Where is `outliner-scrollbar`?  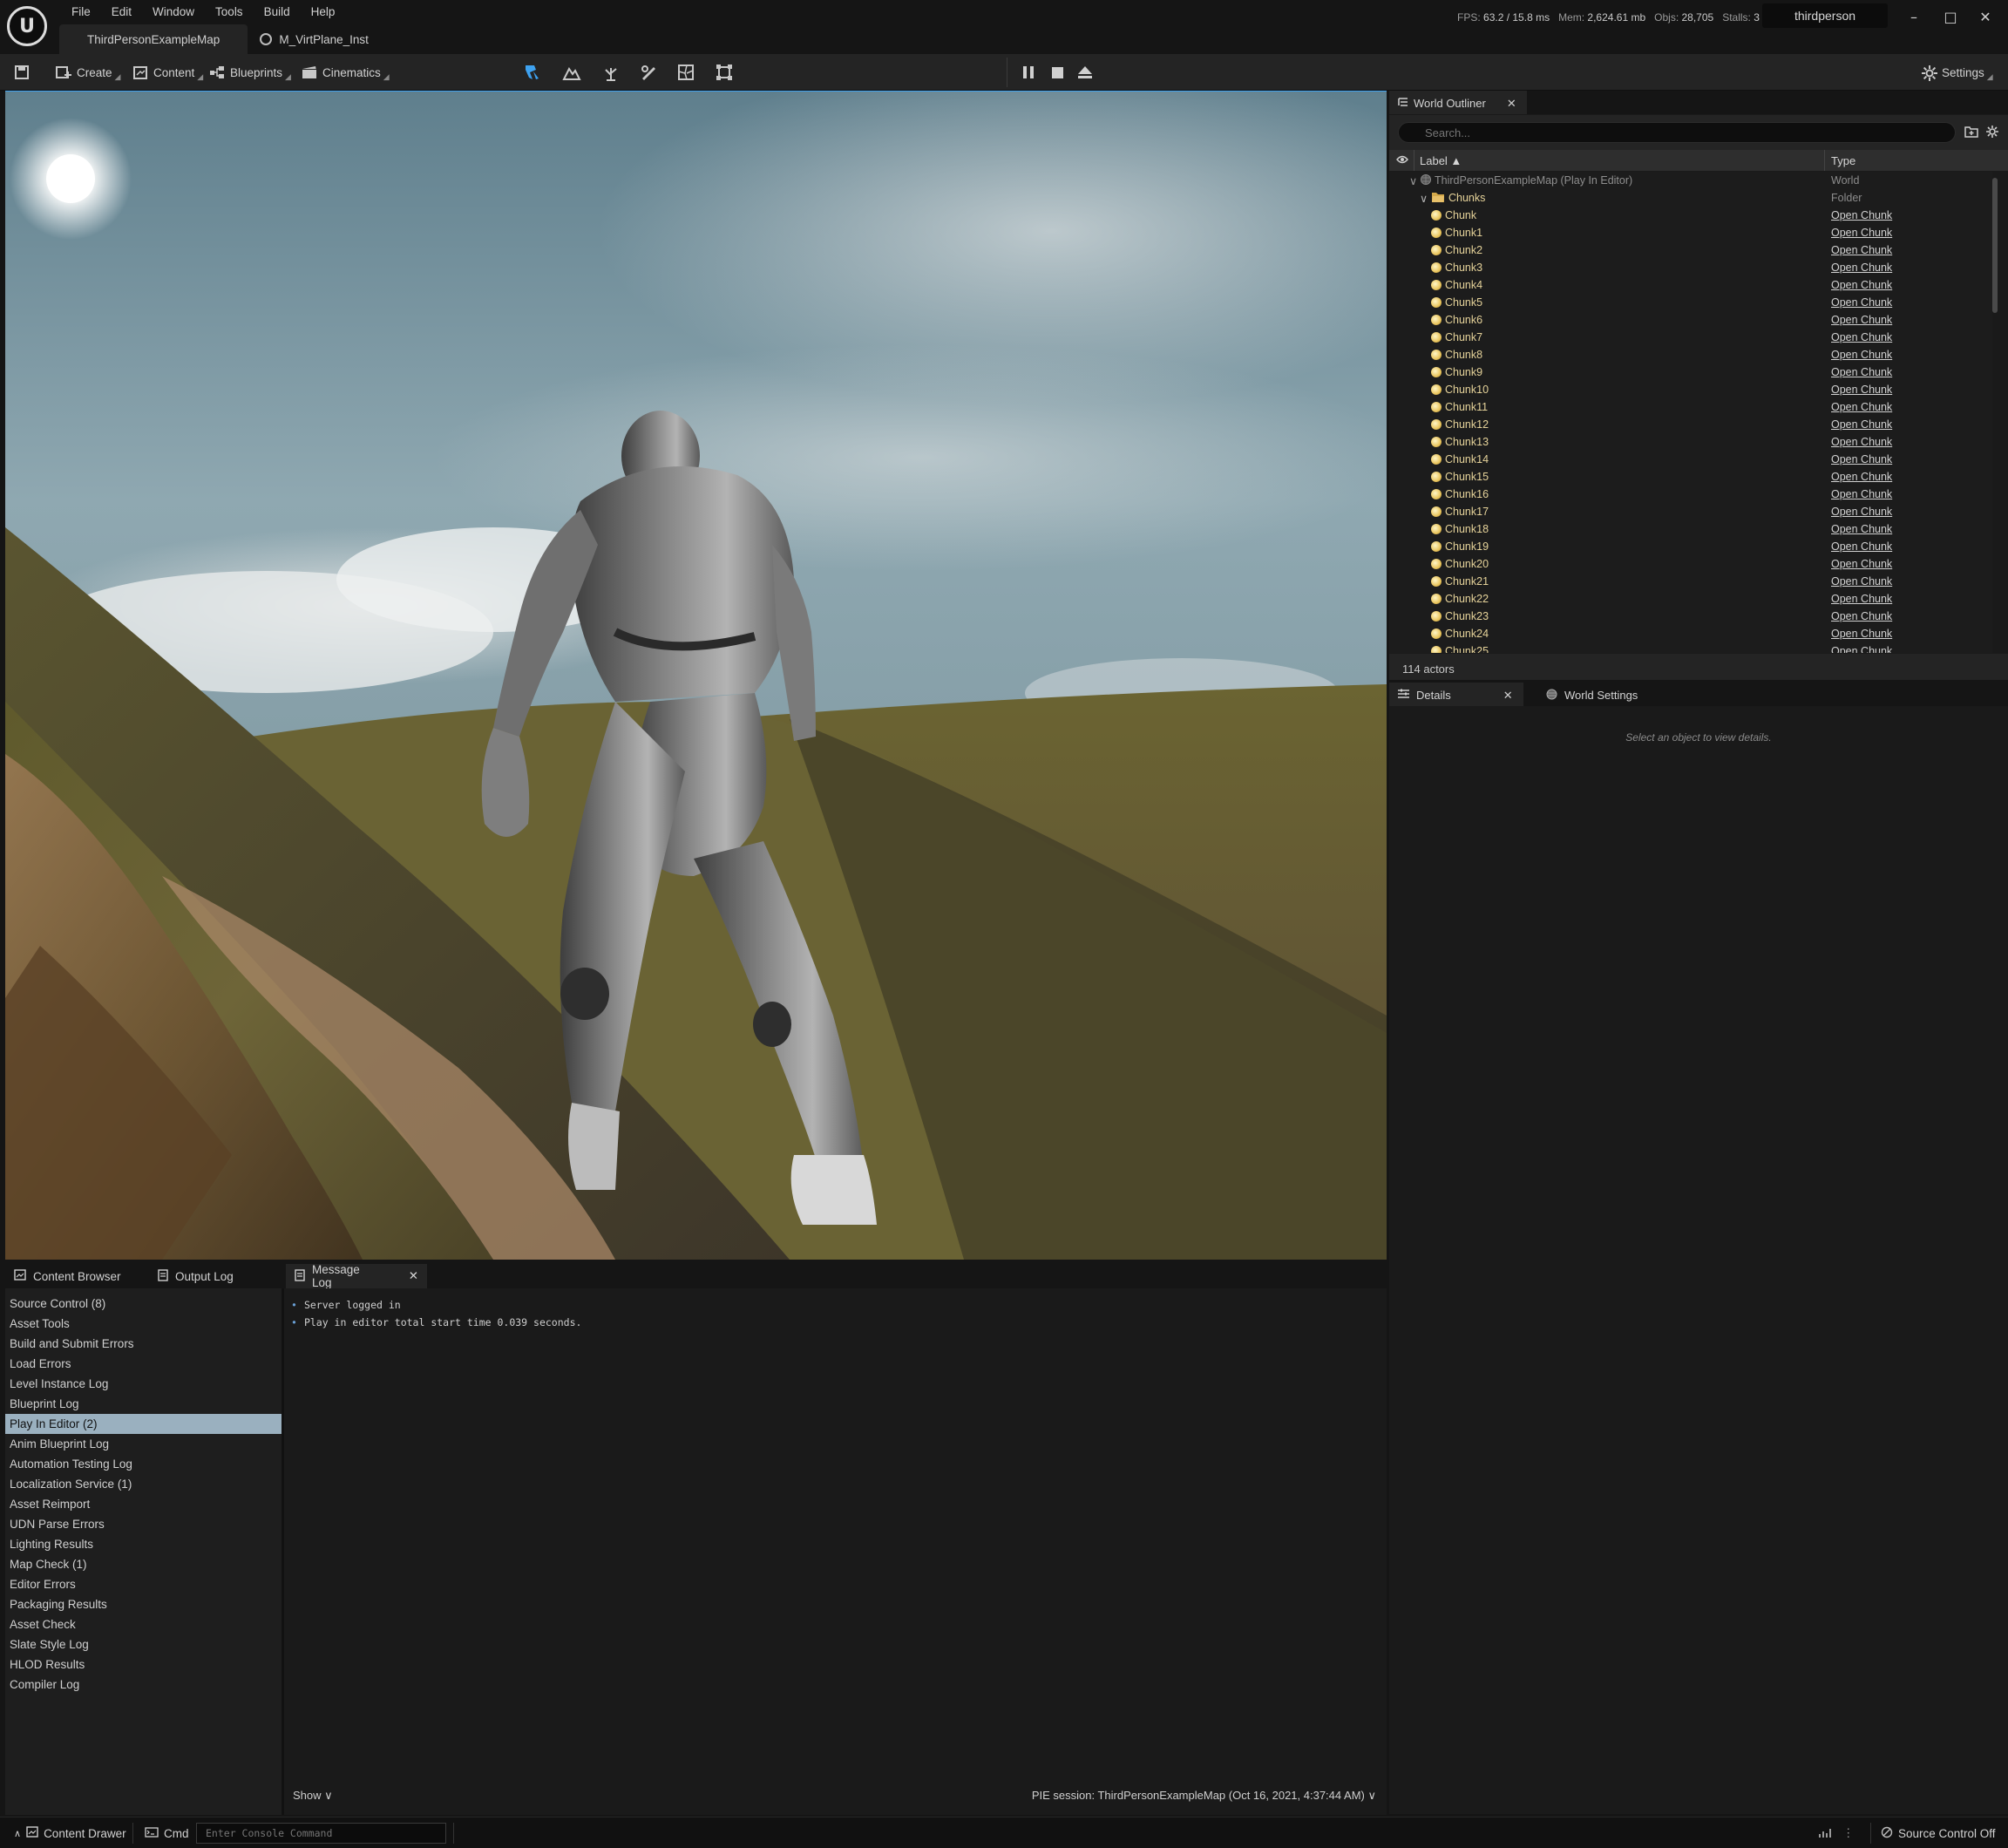 outliner-scrollbar is located at coordinates (1995, 245).